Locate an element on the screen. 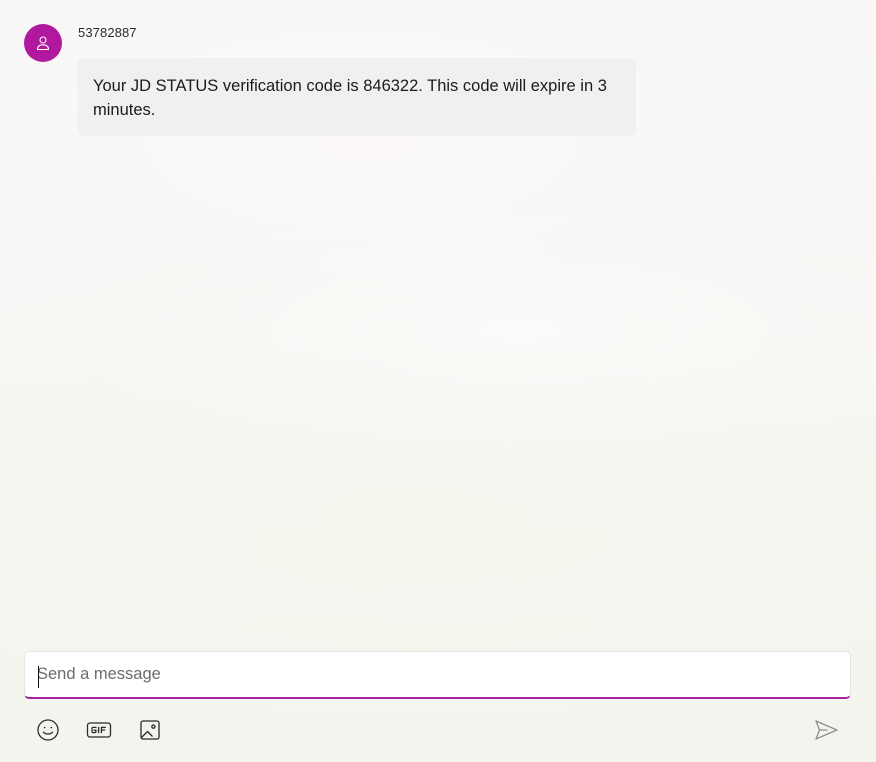 Image resolution: width=876 pixels, height=762 pixels. contact-avatar is located at coordinates (43, 43).